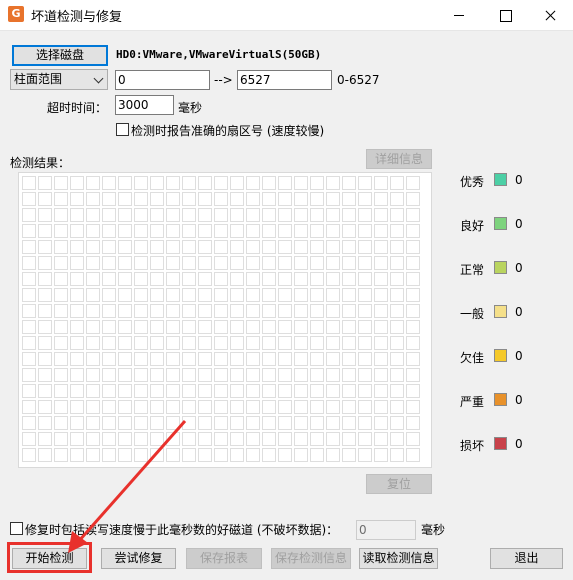 This screenshot has width=573, height=580. Describe the element at coordinates (144, 105) in the screenshot. I see `timeout-input: 3000` at that location.